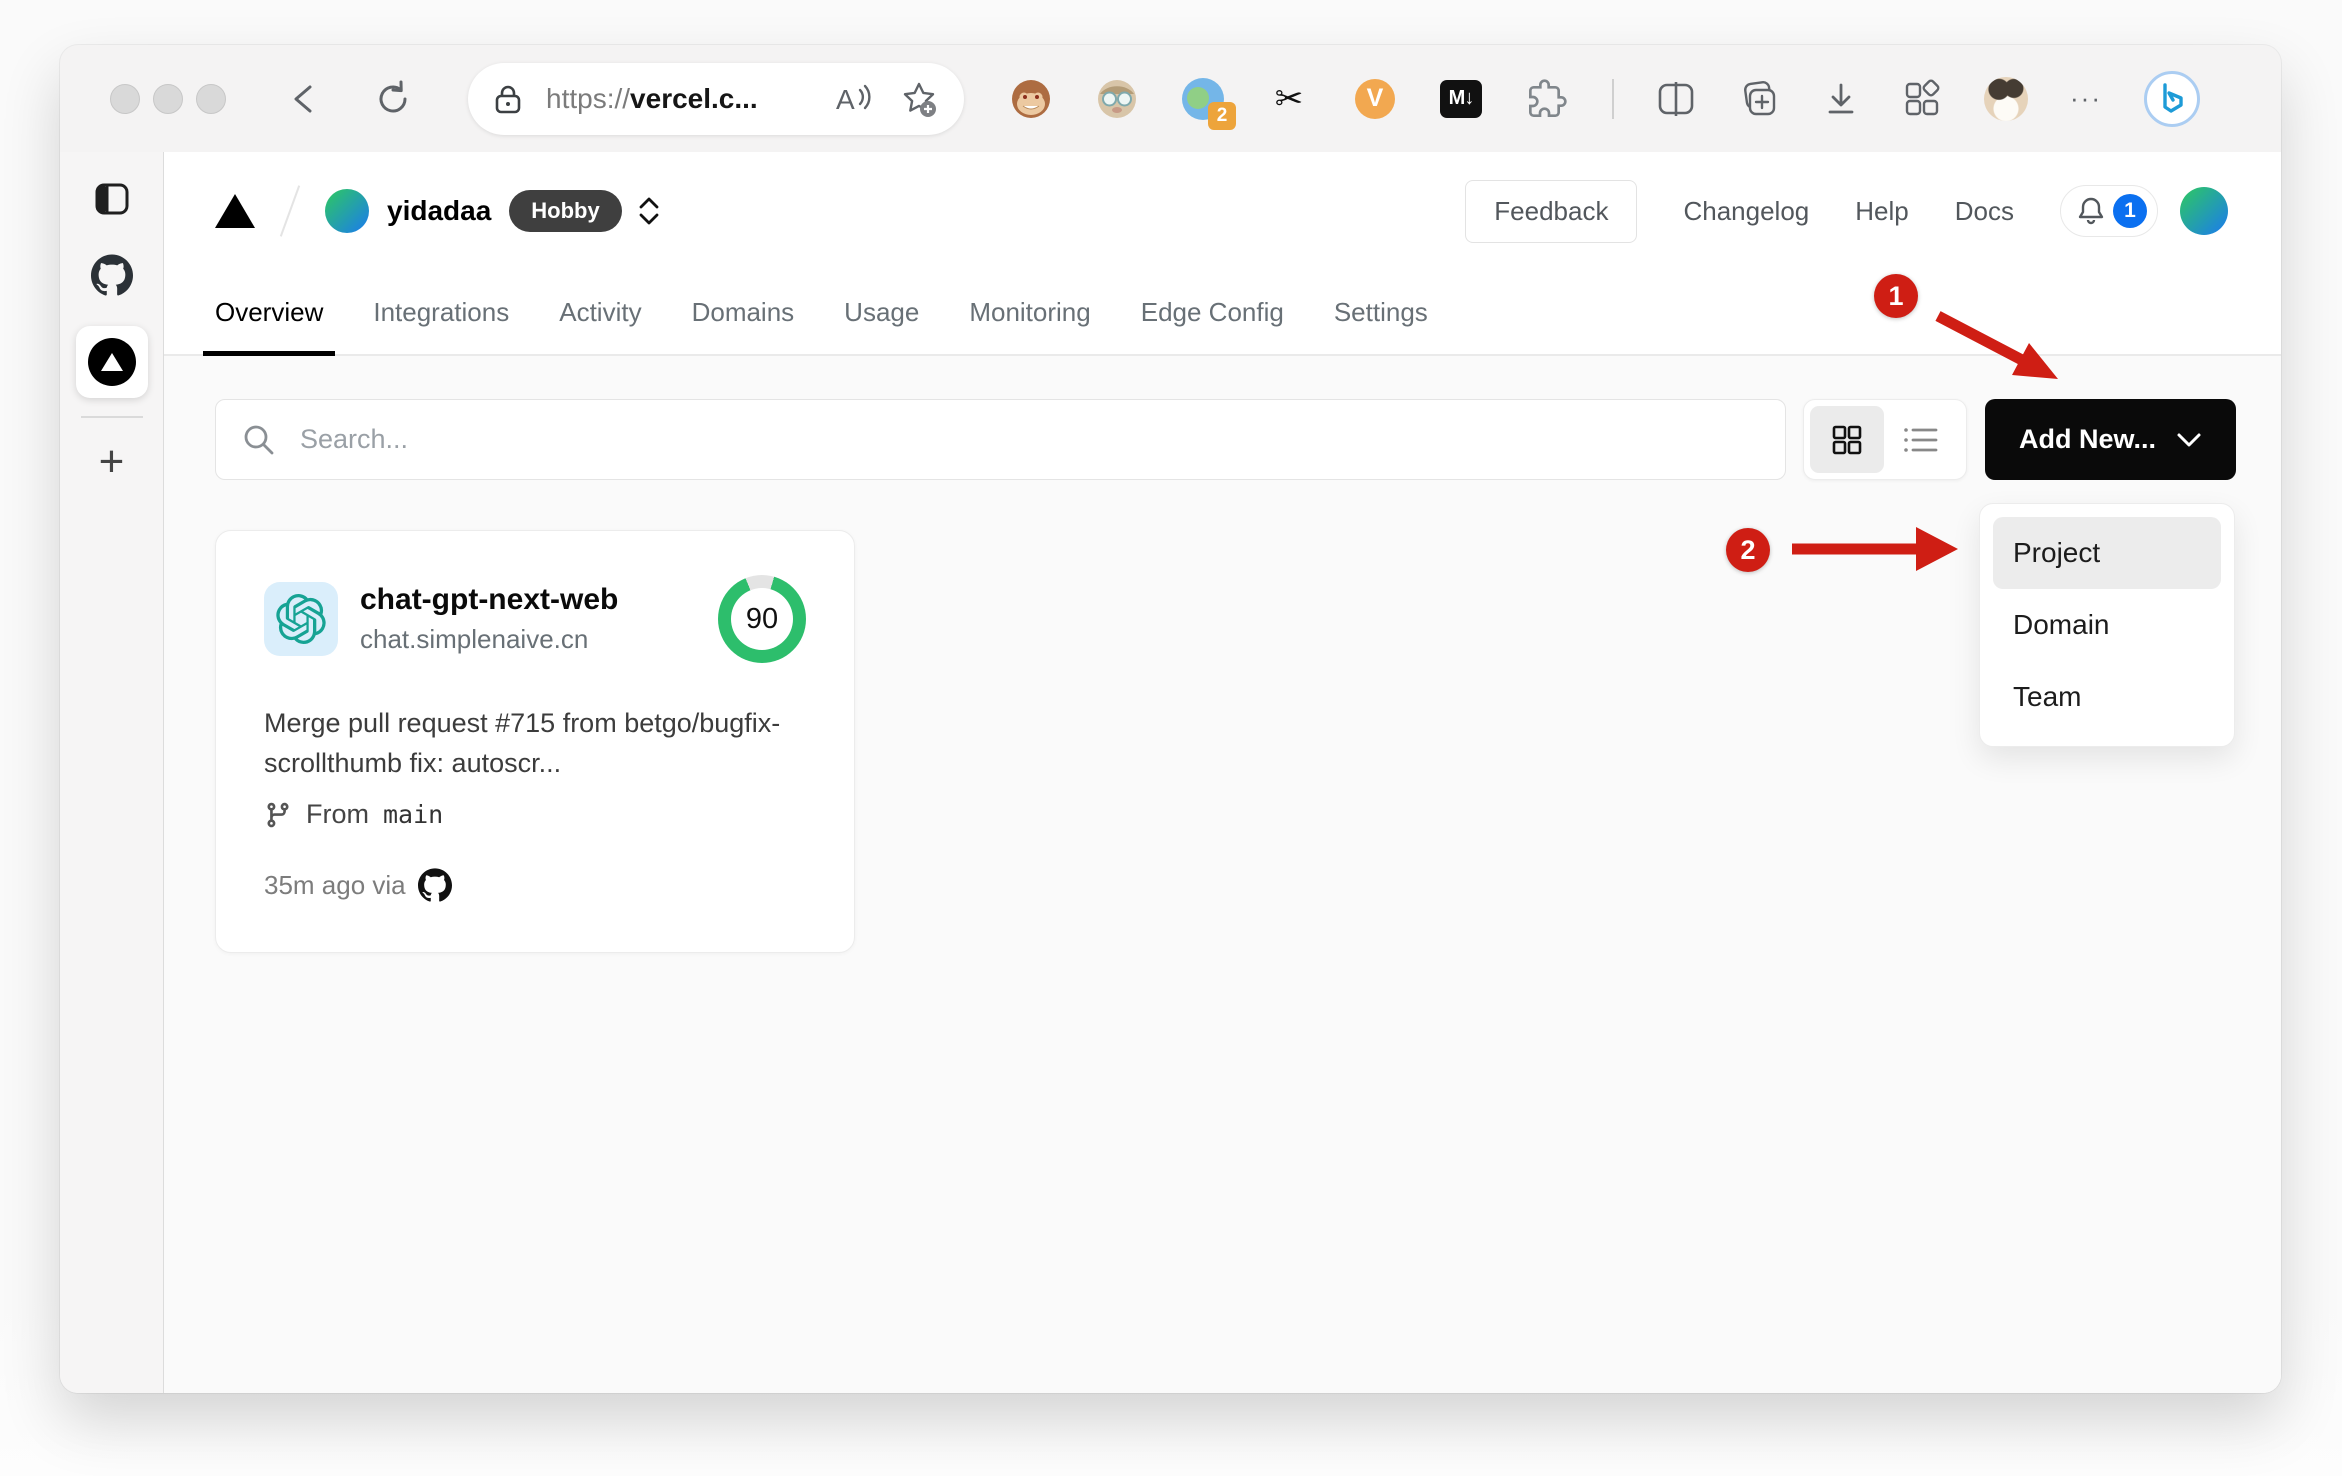  What do you see at coordinates (235, 211) in the screenshot?
I see `vercel-logo` at bounding box center [235, 211].